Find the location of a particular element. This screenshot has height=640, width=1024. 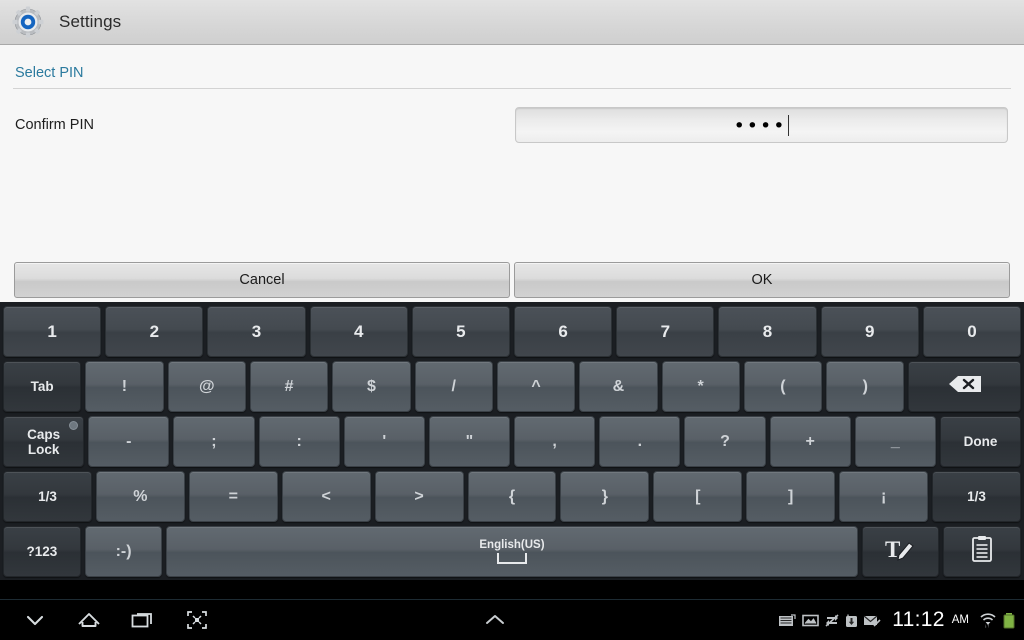

bottom-row: ?123:-) English(US) T is located at coordinates (512, 551).